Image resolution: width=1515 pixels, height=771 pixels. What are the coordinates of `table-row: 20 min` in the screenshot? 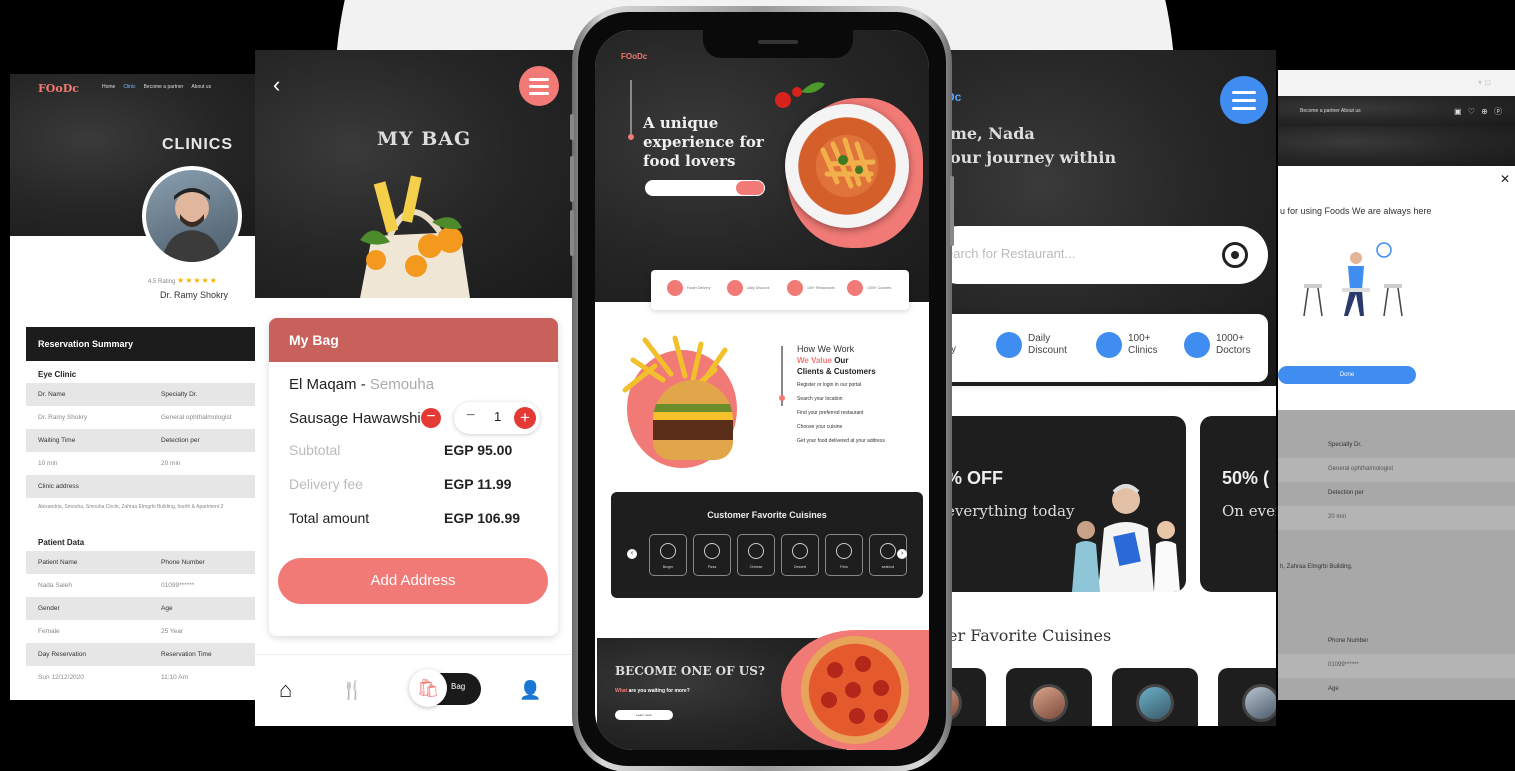 It's located at (1396, 518).